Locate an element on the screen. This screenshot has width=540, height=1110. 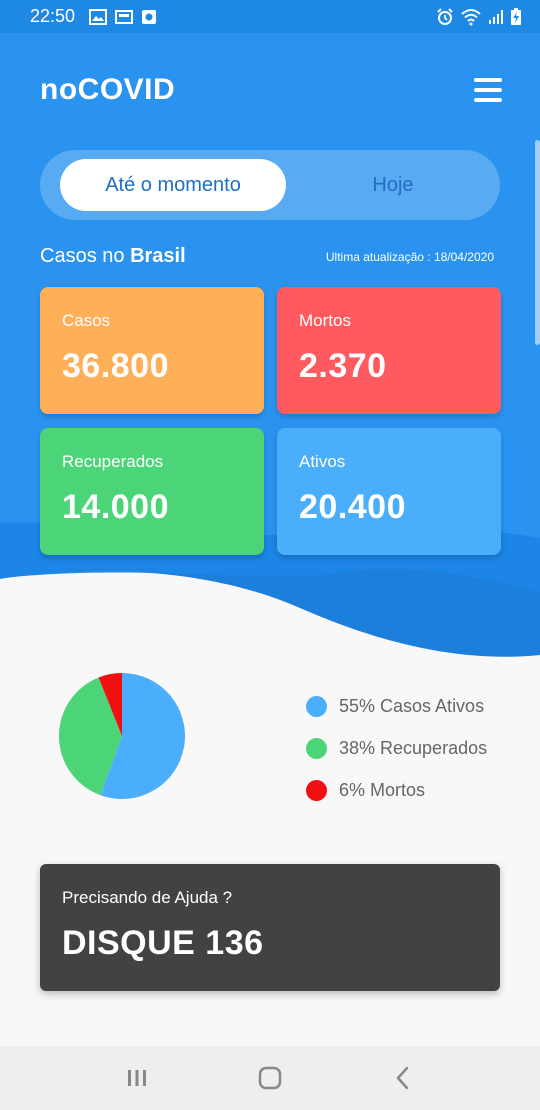
stat-value: 2.370 is located at coordinates (343, 366).